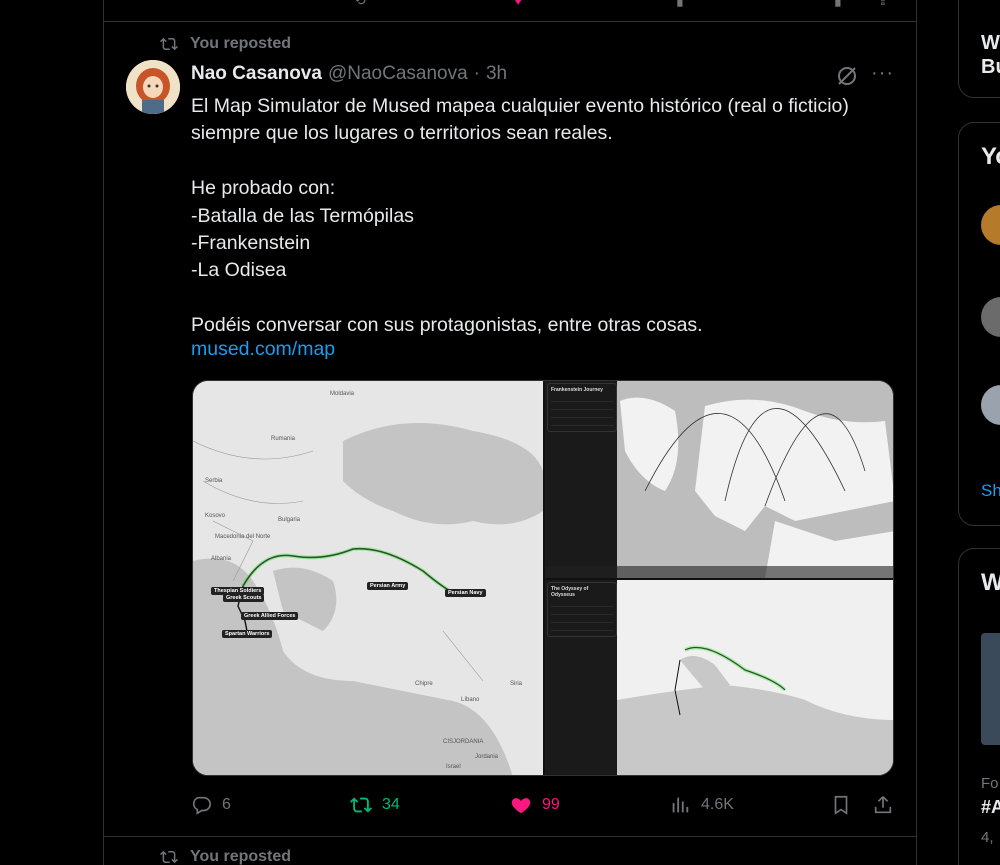 This screenshot has width=1000, height=865. Describe the element at coordinates (244, 598) in the screenshot. I see `unit-label: Greek Scouts` at that location.